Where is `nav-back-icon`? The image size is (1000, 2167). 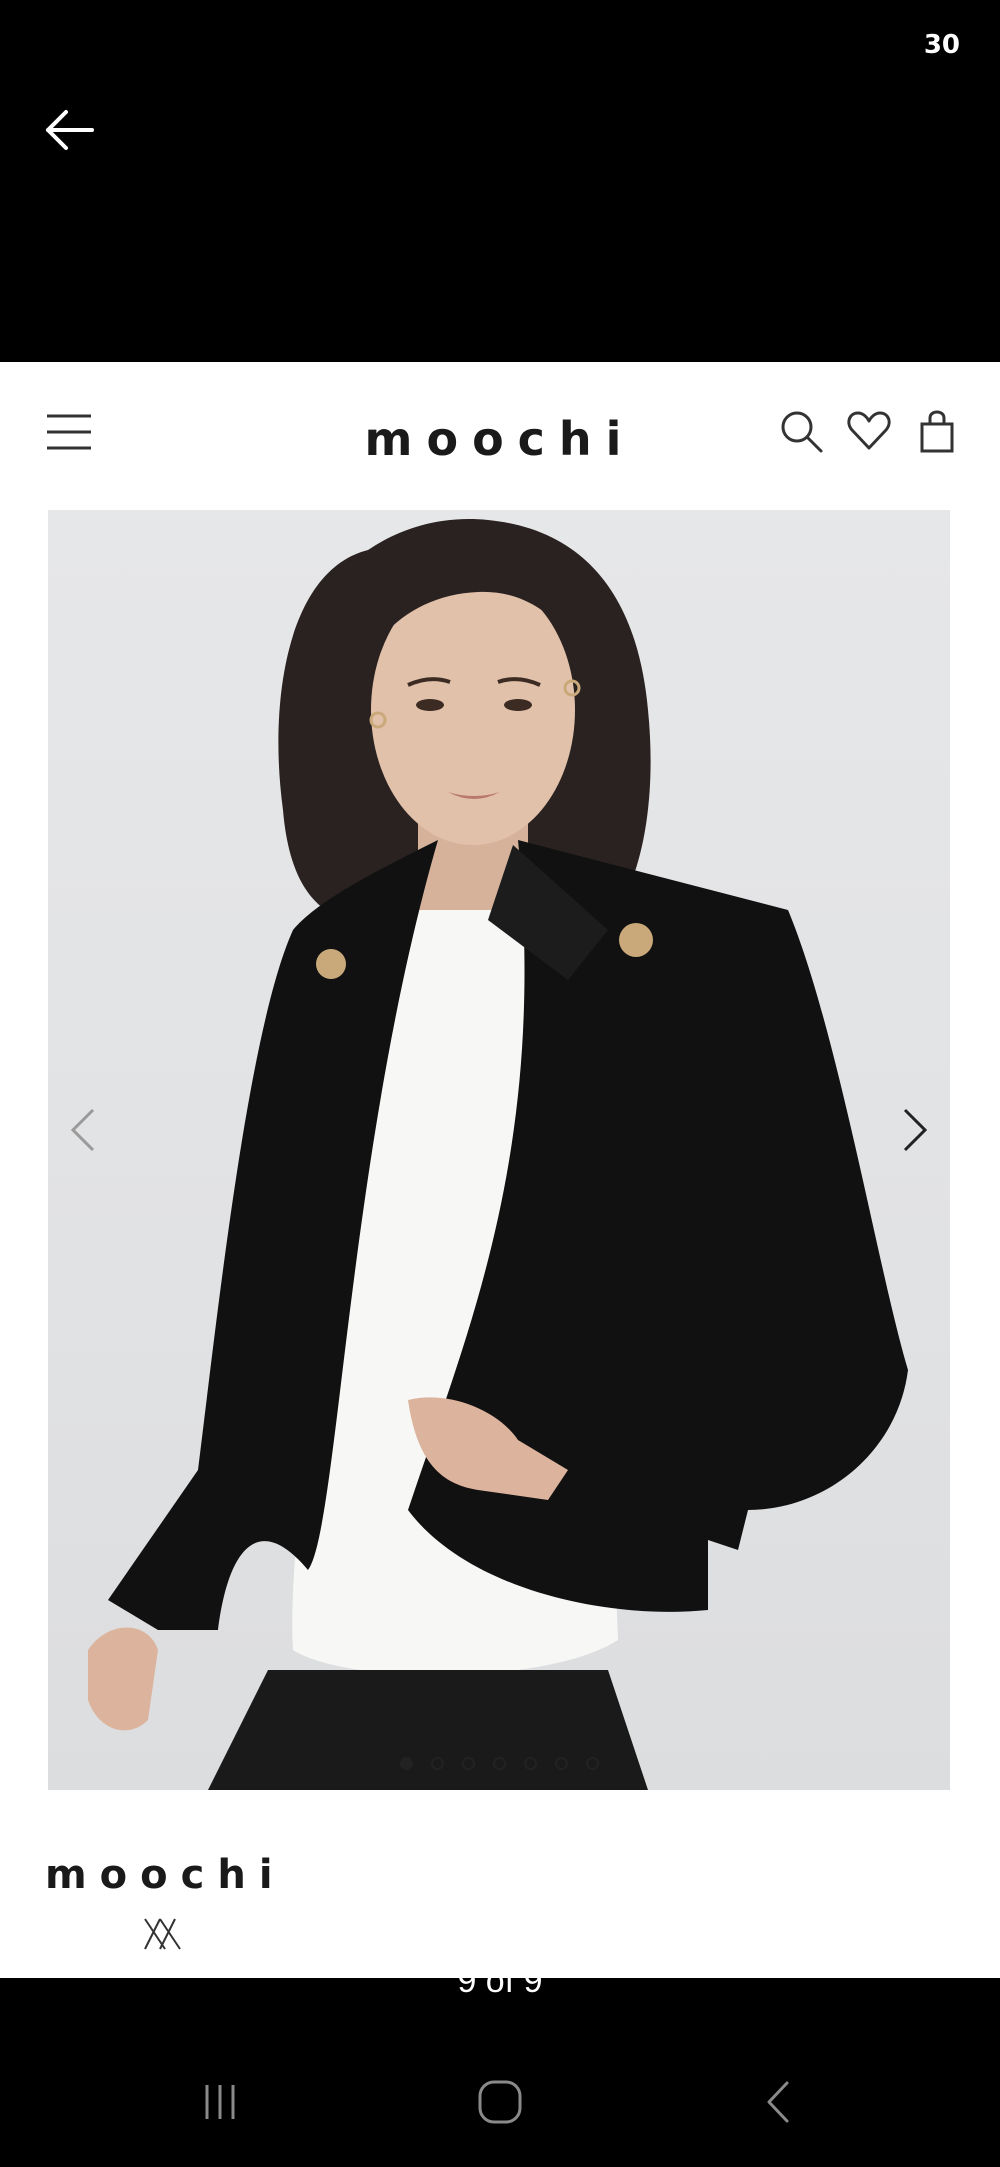 nav-back-icon is located at coordinates (780, 2102).